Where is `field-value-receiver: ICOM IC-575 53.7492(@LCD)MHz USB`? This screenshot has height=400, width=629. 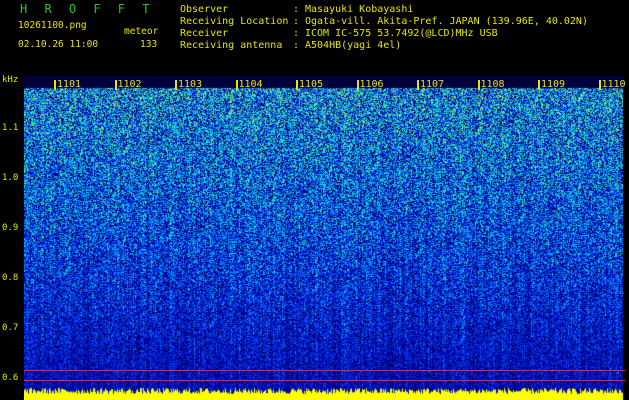
field-value-receiver: ICOM IC-575 53.7492(@LCD)MHz USB is located at coordinates (401, 33).